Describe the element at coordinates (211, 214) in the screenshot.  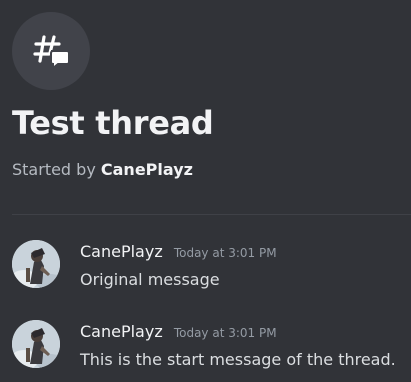
I see `divider` at that location.